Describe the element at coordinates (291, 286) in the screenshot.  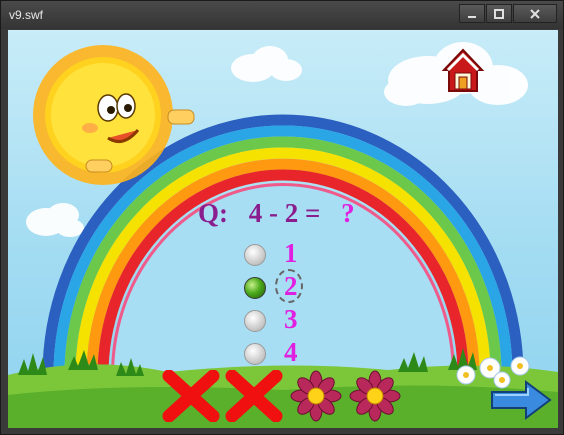
I see `option-label: 2` at that location.